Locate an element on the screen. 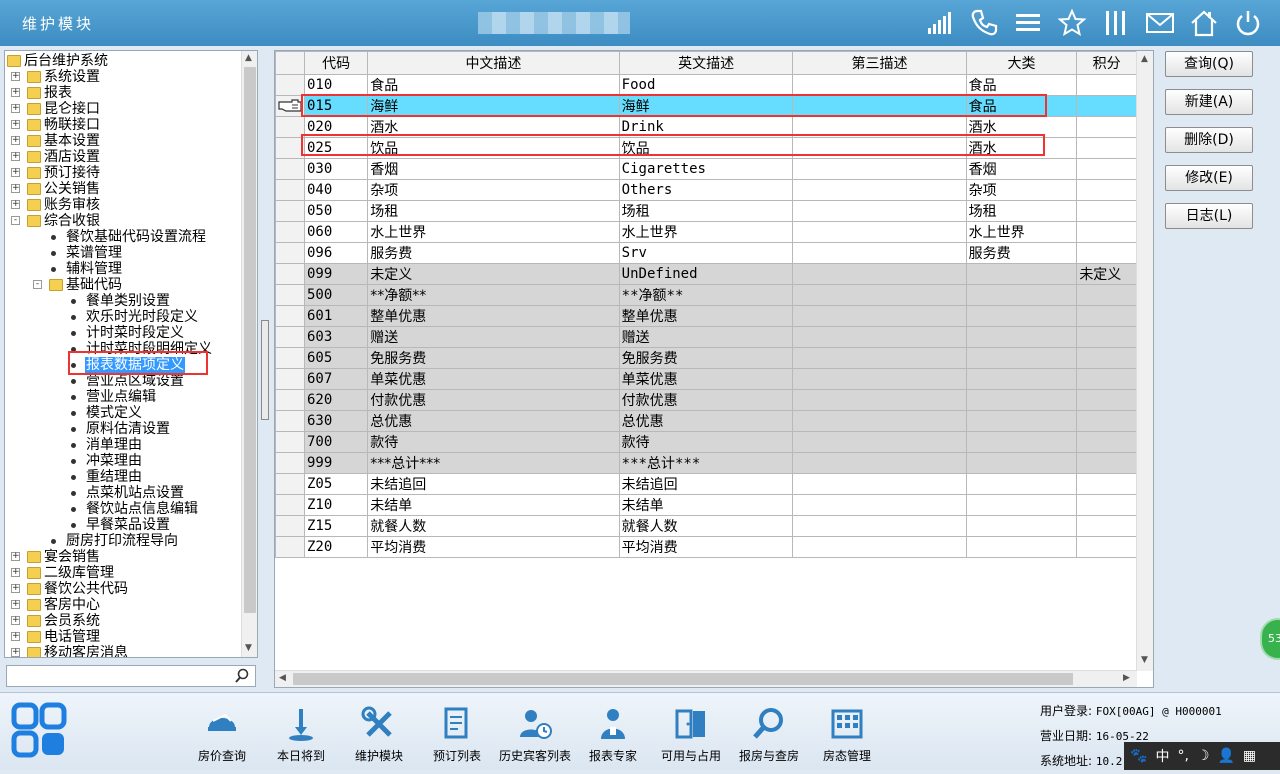  tree-search-input is located at coordinates (131, 676).